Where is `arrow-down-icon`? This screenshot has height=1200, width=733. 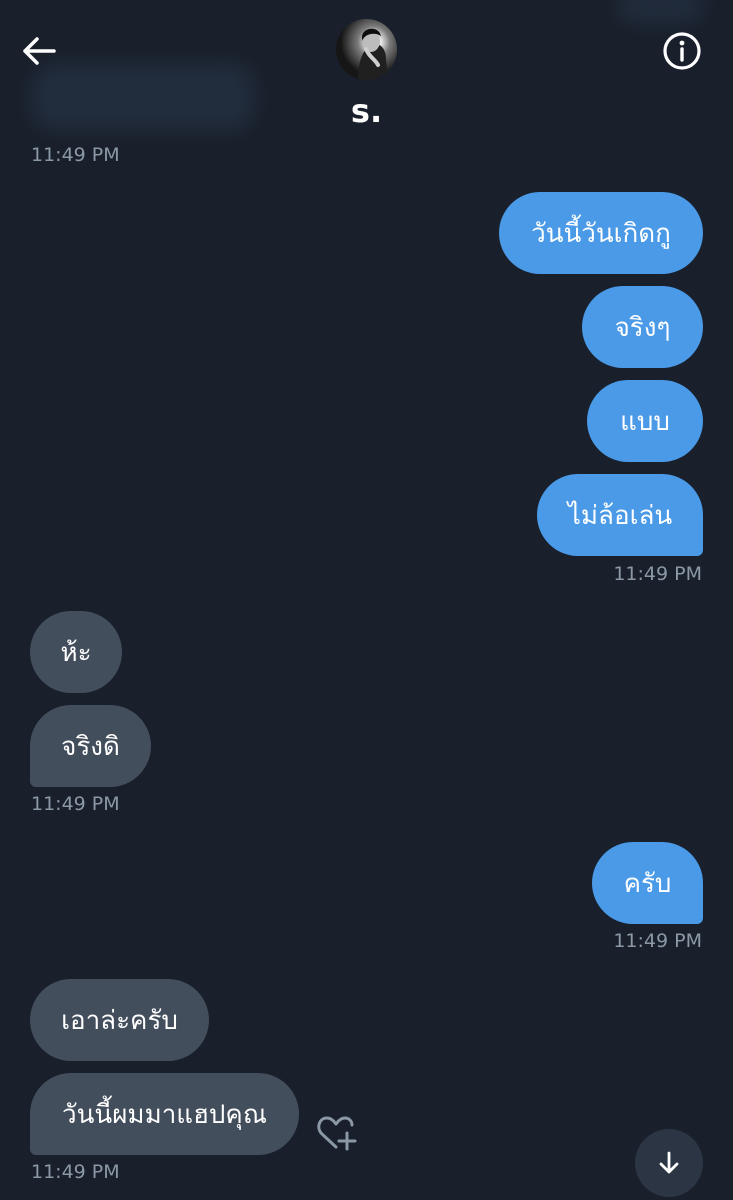 arrow-down-icon is located at coordinates (669, 1162).